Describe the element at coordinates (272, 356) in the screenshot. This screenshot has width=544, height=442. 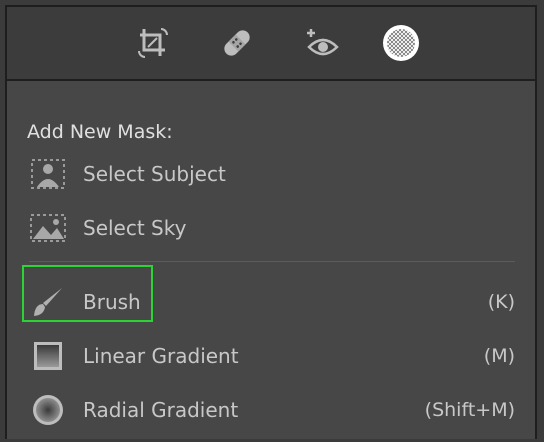
I see `linear-gradient-item: Linear Gradient (M)` at that location.